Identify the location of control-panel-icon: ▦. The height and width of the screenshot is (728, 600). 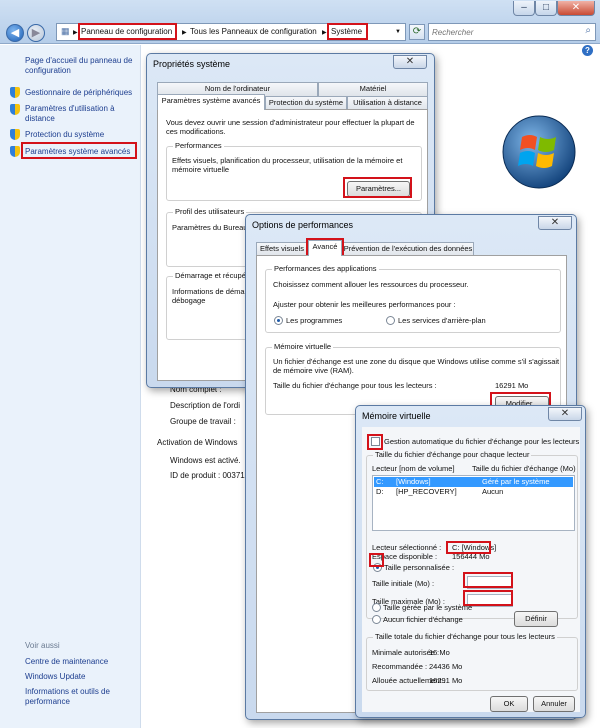
(65, 31).